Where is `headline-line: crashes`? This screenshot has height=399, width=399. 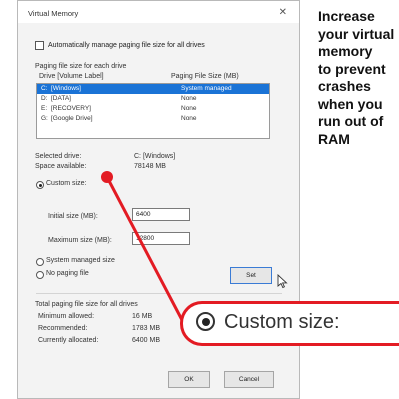 headline-line: crashes is located at coordinates (344, 86).